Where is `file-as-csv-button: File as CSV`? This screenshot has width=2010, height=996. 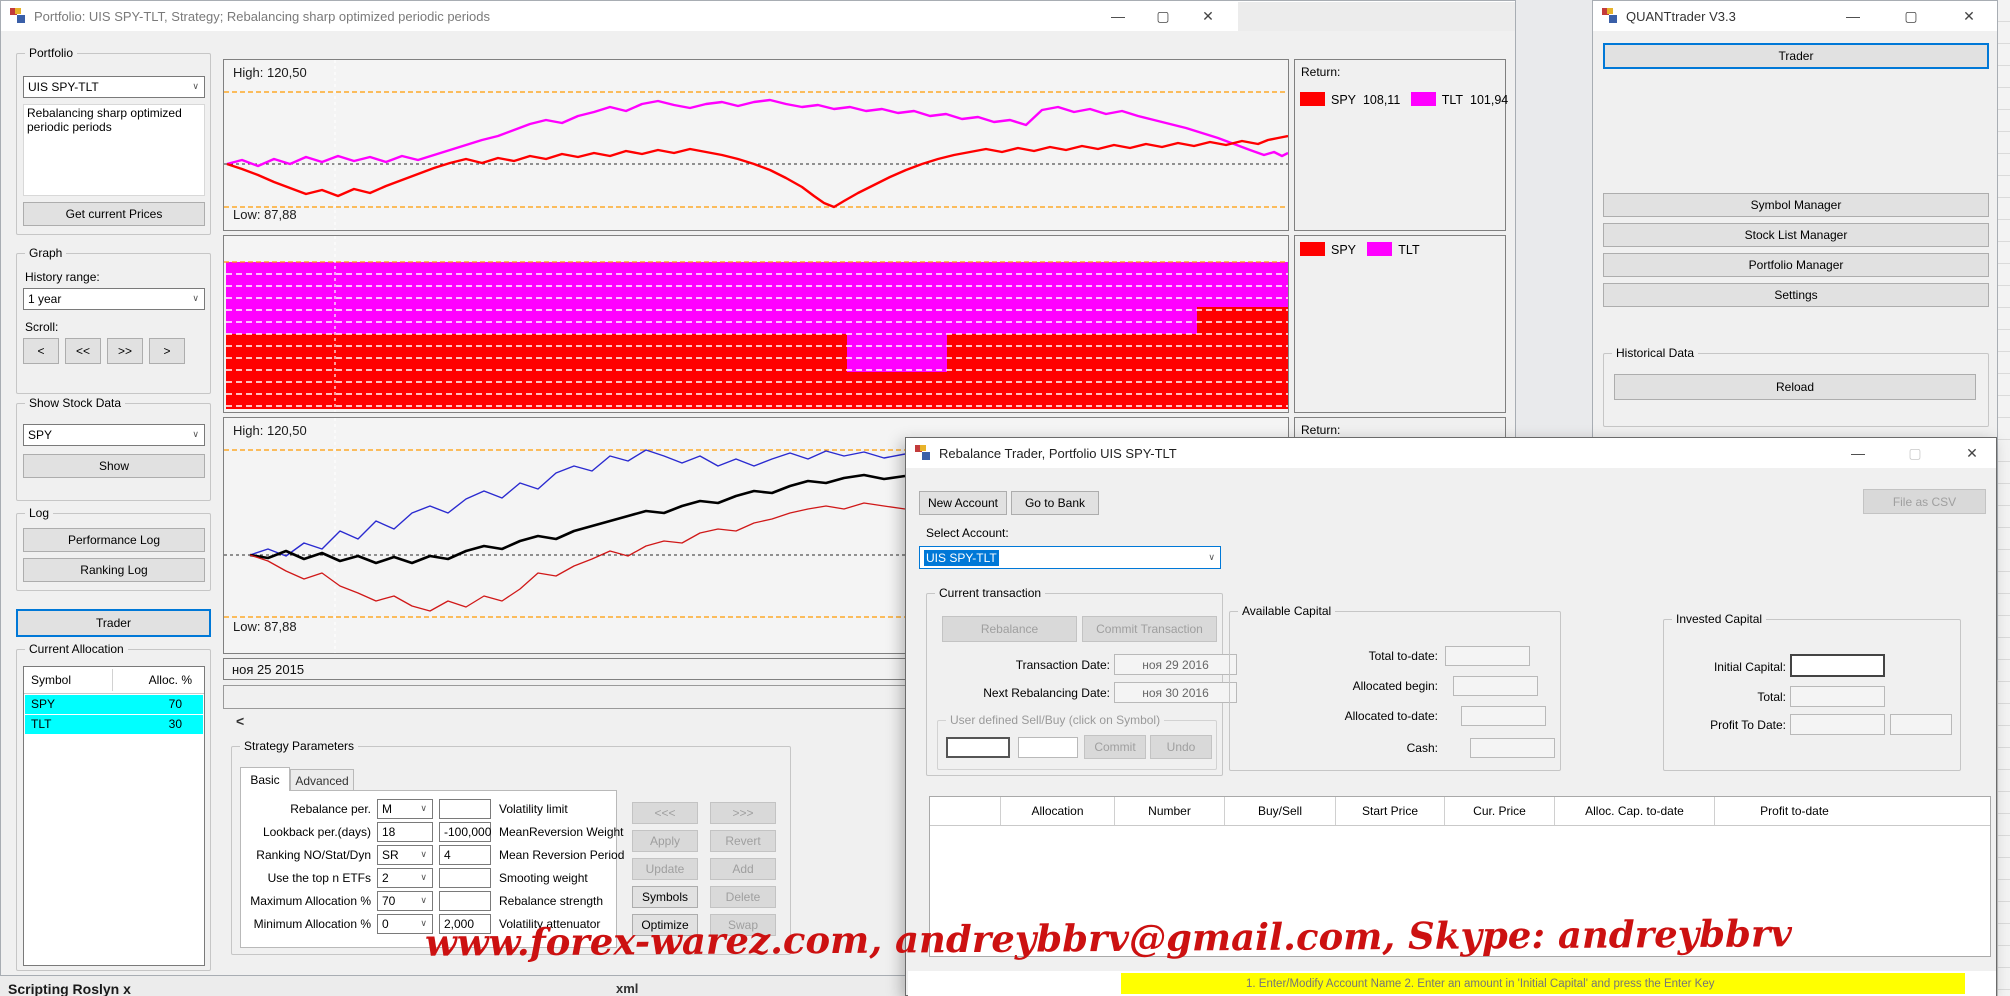
file-as-csv-button: File as CSV is located at coordinates (1924, 501).